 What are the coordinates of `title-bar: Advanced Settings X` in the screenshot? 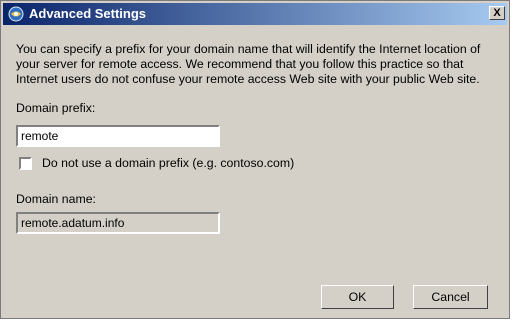 It's located at (255, 14).